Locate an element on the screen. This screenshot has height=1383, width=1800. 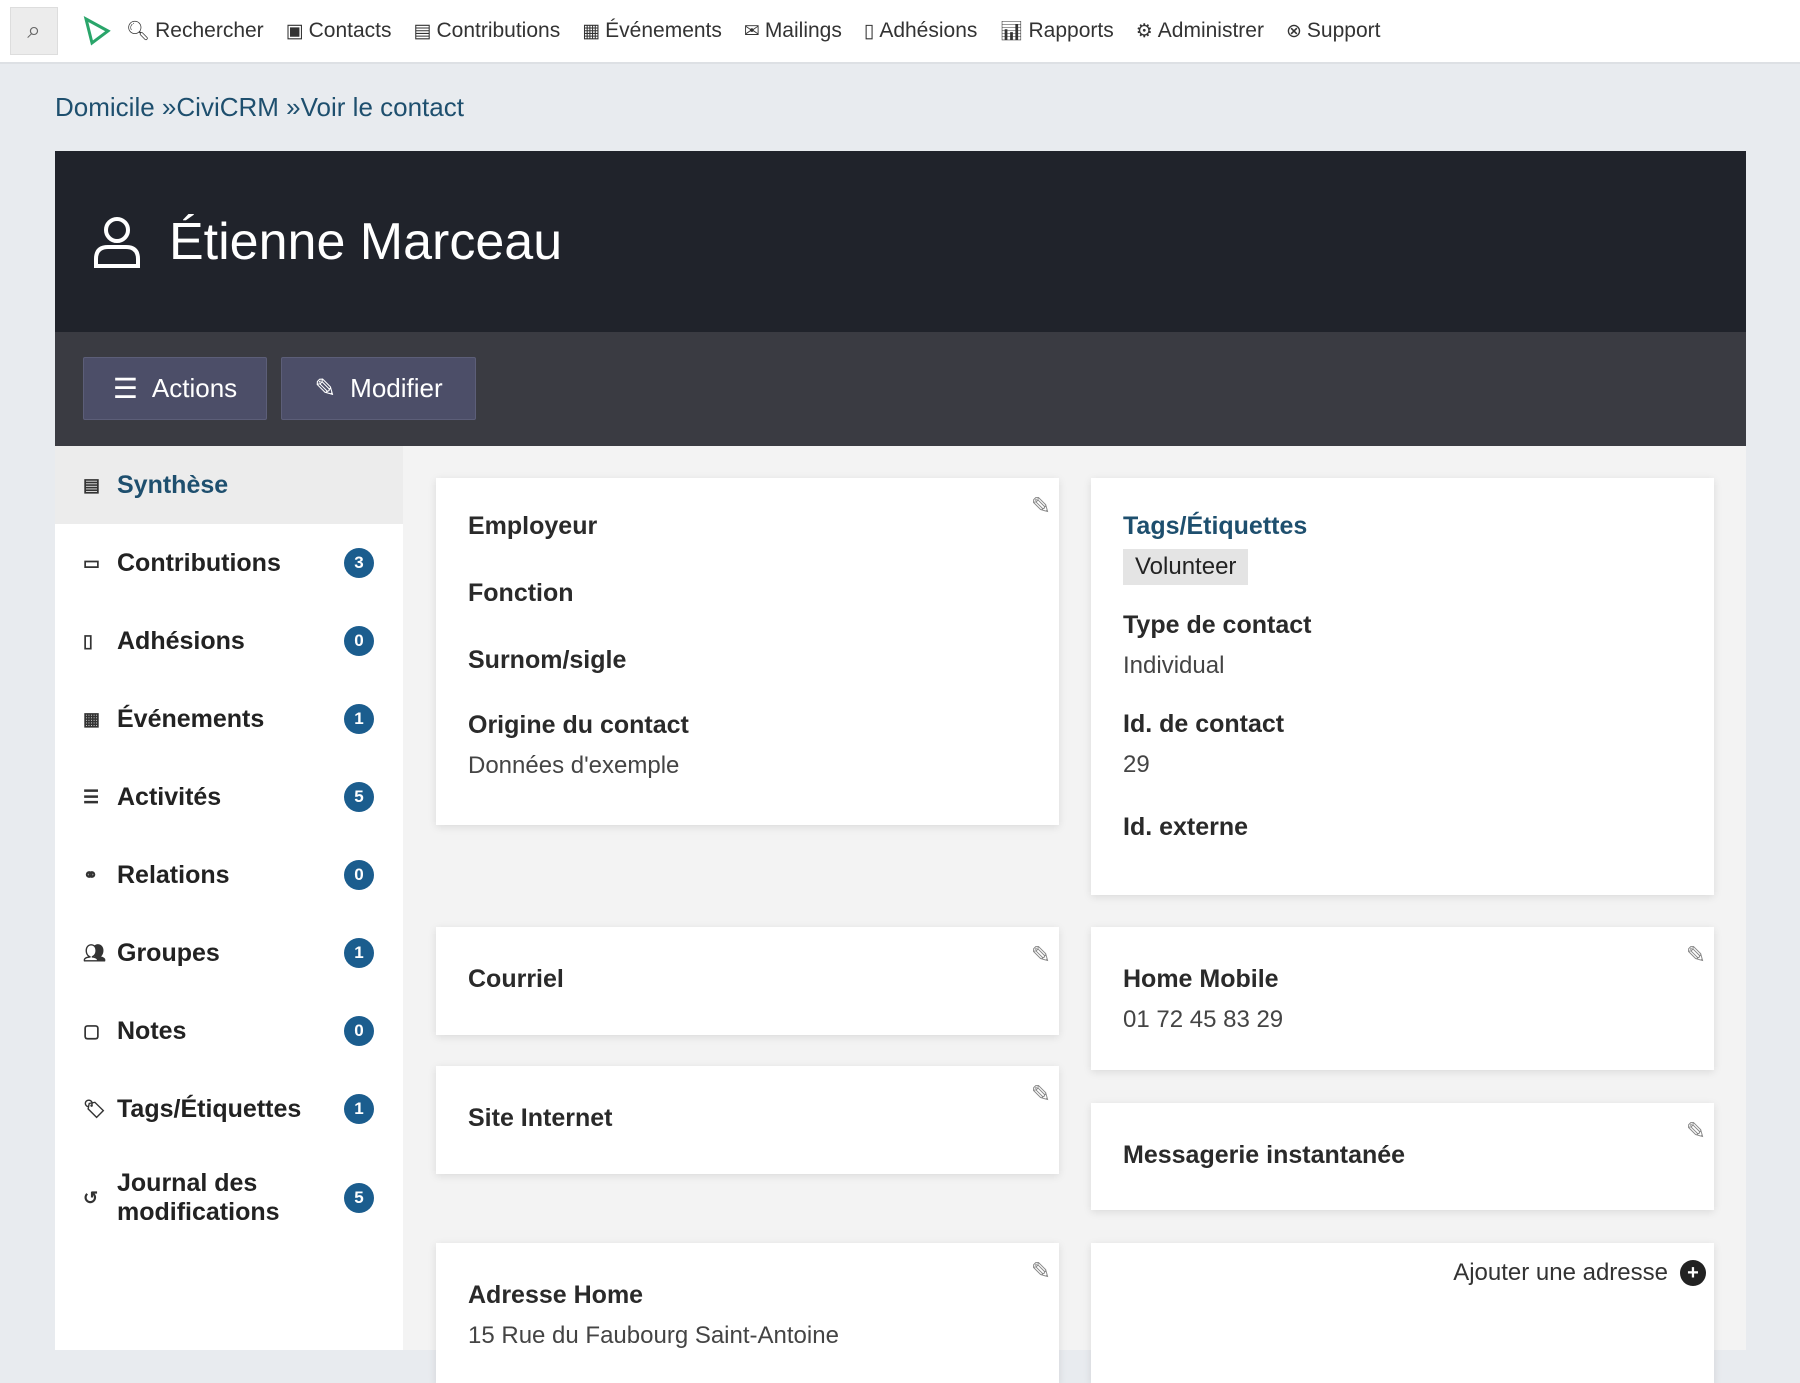
nav-gears: ⚙ Administrer is located at coordinates (1200, 31).